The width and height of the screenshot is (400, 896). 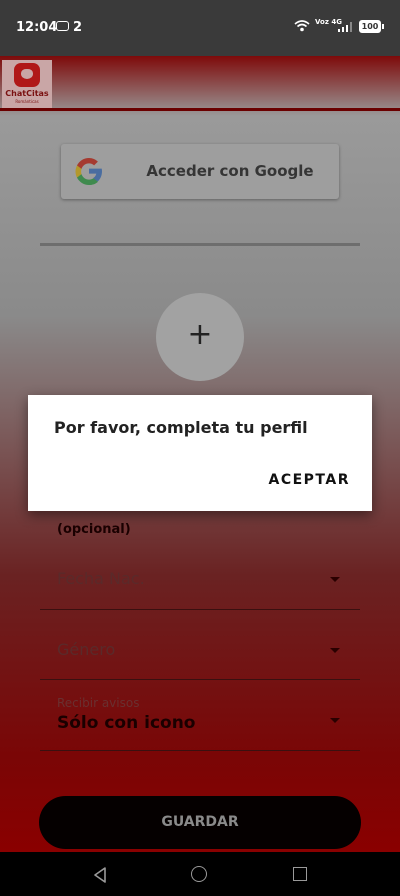 What do you see at coordinates (200, 648) in the screenshot?
I see `gender-dropdown: Género` at bounding box center [200, 648].